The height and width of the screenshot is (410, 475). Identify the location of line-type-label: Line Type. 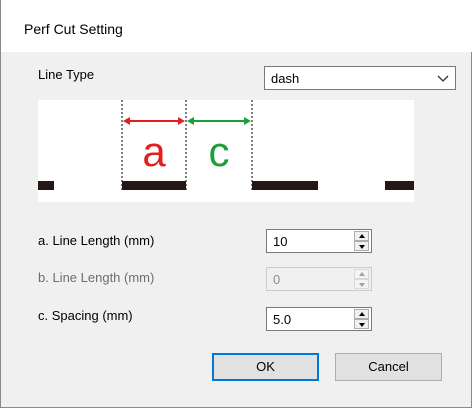
(66, 74).